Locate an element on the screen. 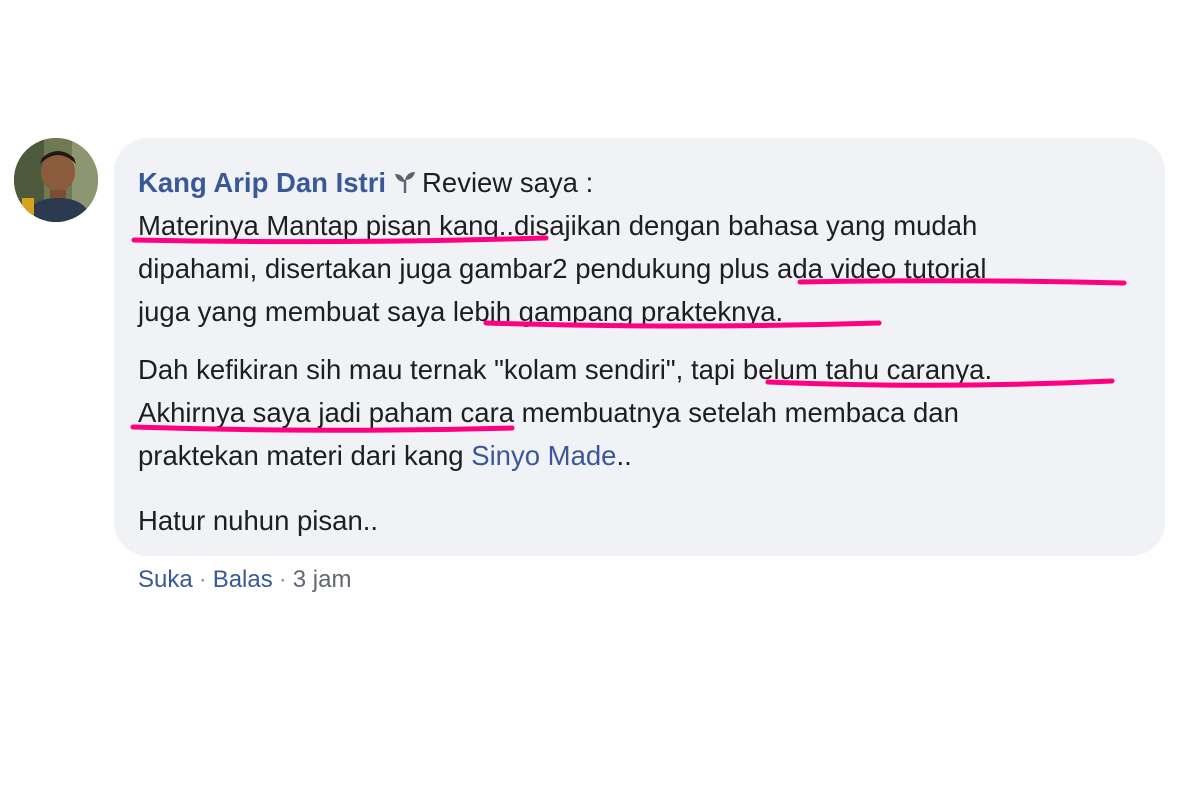  reply-link: Balas is located at coordinates (243, 579).